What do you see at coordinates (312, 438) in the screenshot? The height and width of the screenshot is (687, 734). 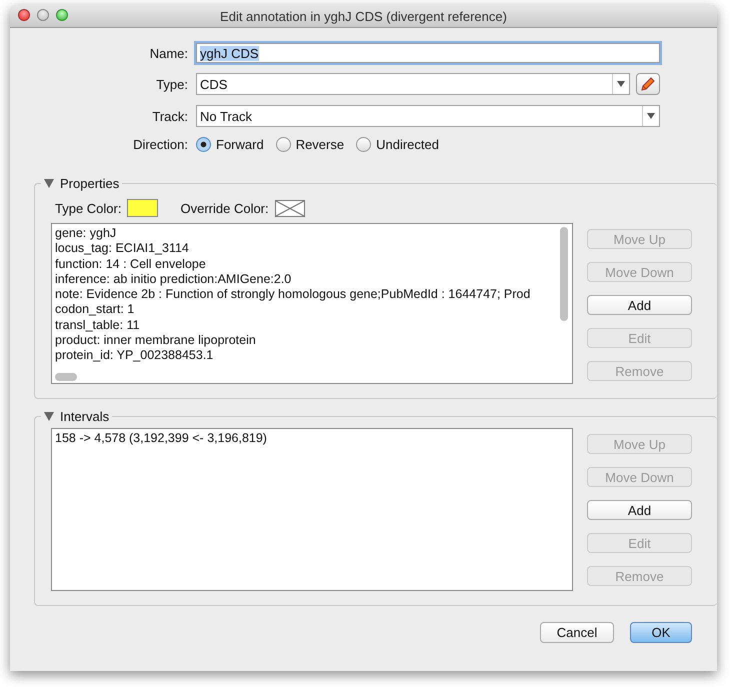 I see `list-item: 158 -> 4,578 (3,192,399 <- 3,196,819)` at bounding box center [312, 438].